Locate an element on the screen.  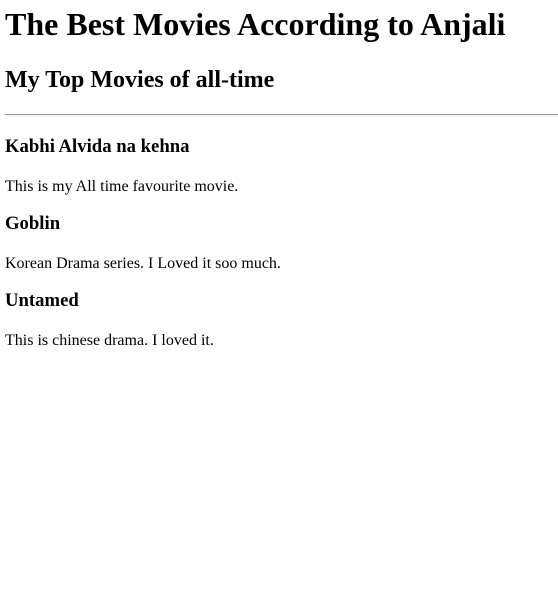
movie-title: Goblin is located at coordinates (33, 223).